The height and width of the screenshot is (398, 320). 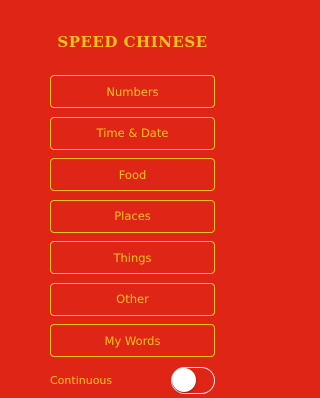 I want to click on continuous-toggle, so click(x=193, y=380).